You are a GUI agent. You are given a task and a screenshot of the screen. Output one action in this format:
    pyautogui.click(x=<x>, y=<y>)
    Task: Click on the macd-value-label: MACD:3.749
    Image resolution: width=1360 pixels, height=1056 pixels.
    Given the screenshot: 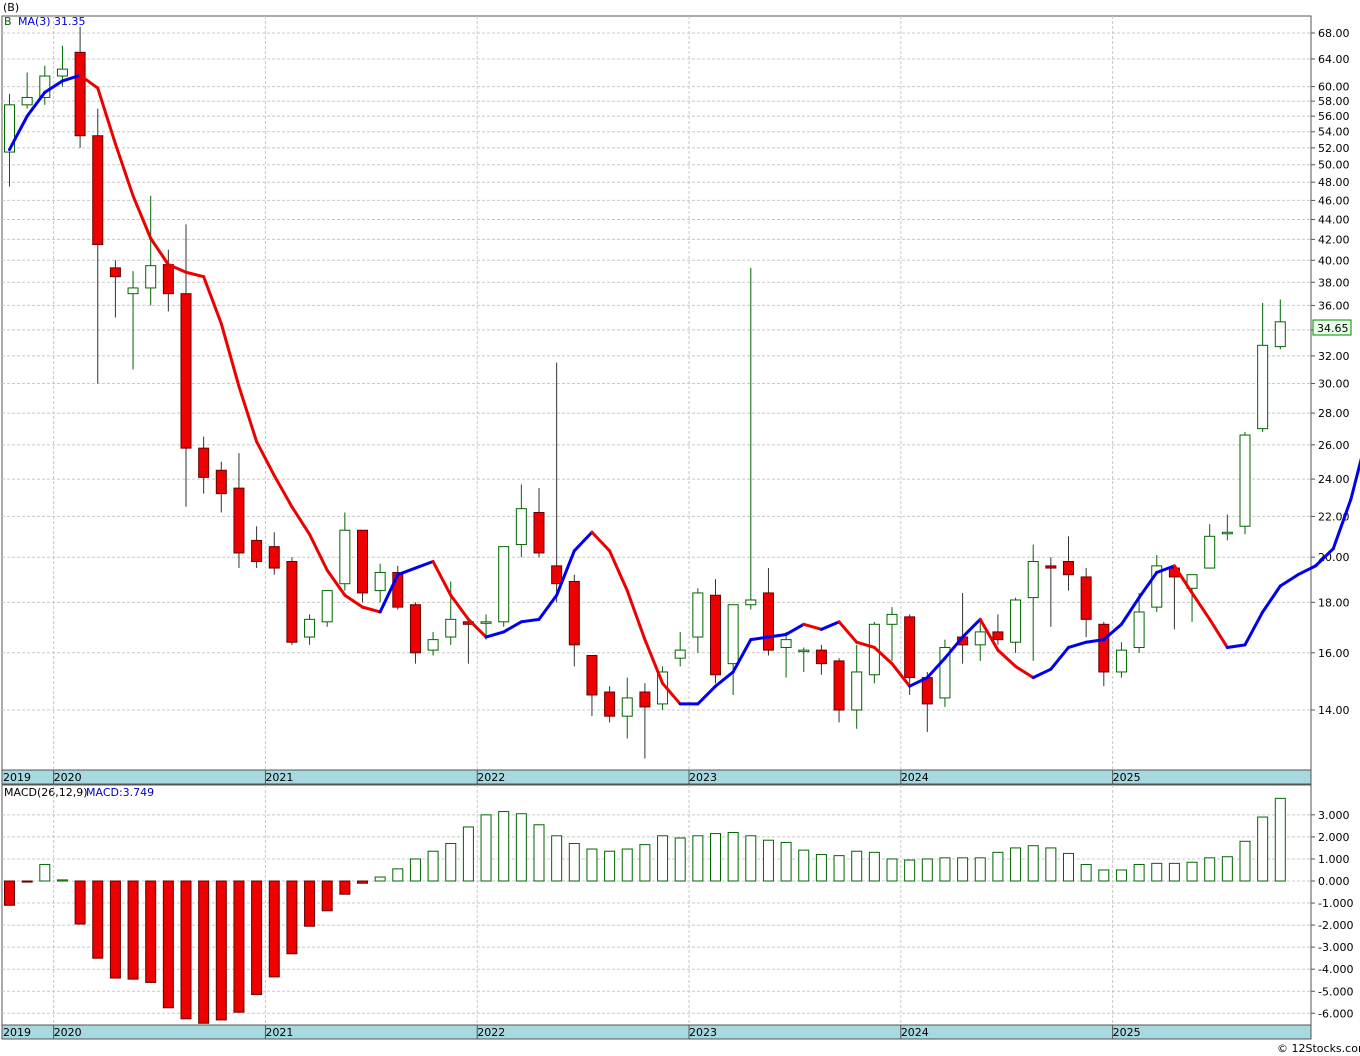 What is the action you would take?
    pyautogui.click(x=120, y=792)
    